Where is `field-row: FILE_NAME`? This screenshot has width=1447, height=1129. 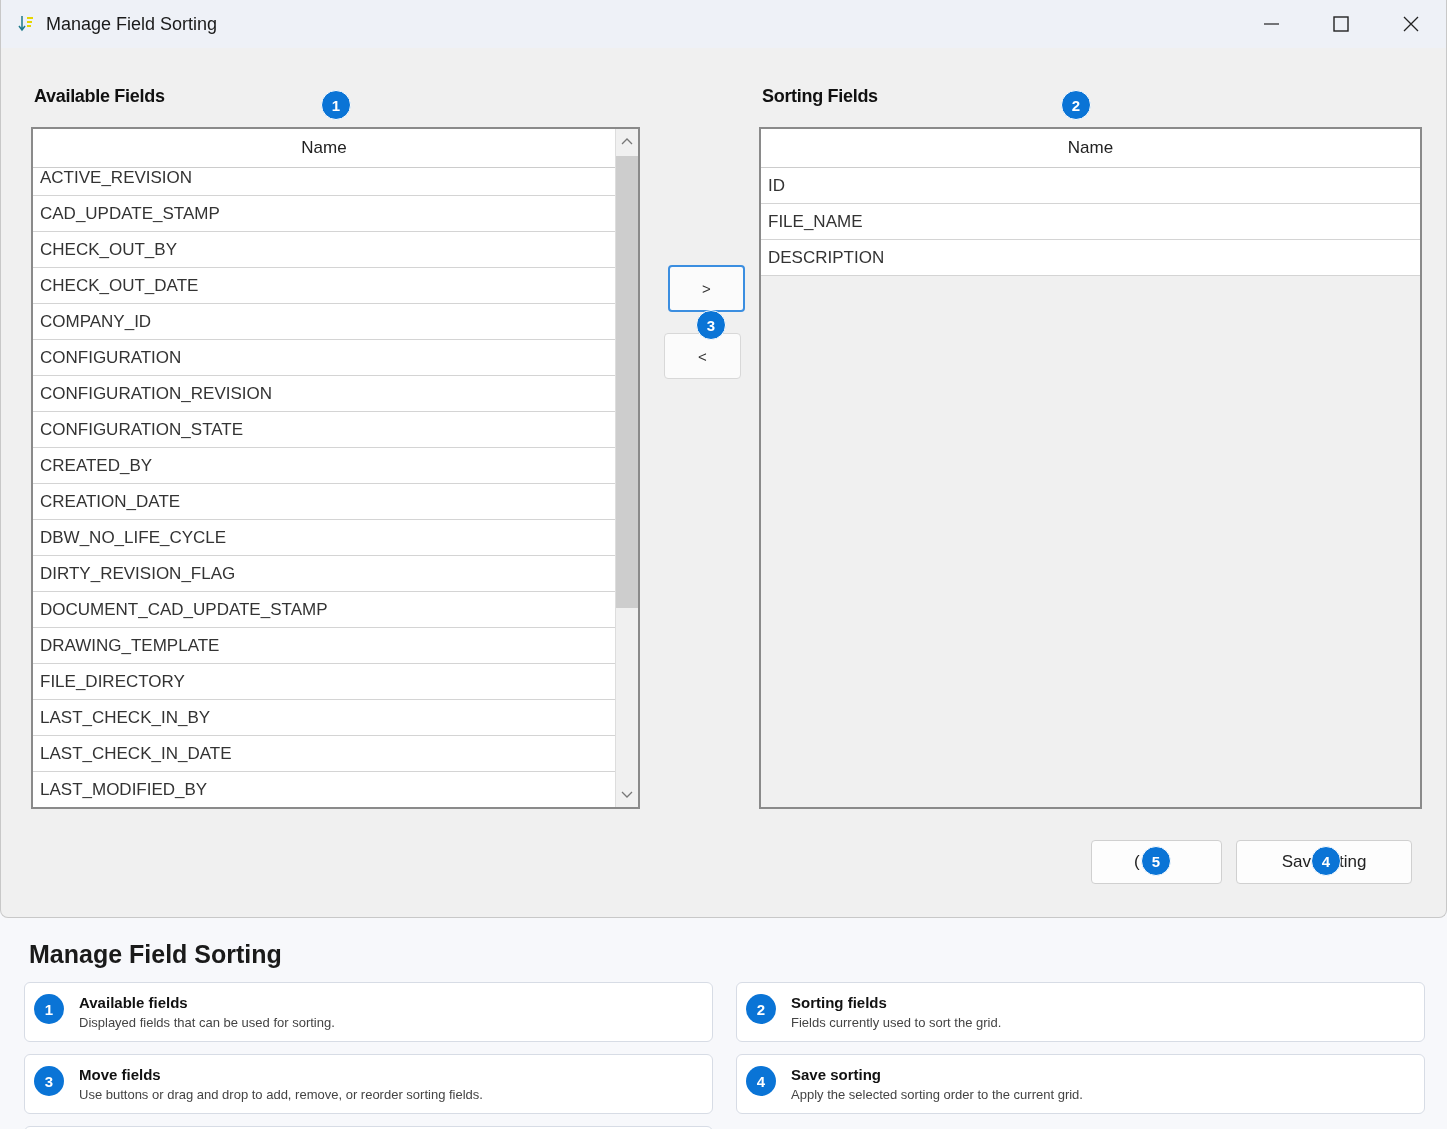 field-row: FILE_NAME is located at coordinates (1090, 222).